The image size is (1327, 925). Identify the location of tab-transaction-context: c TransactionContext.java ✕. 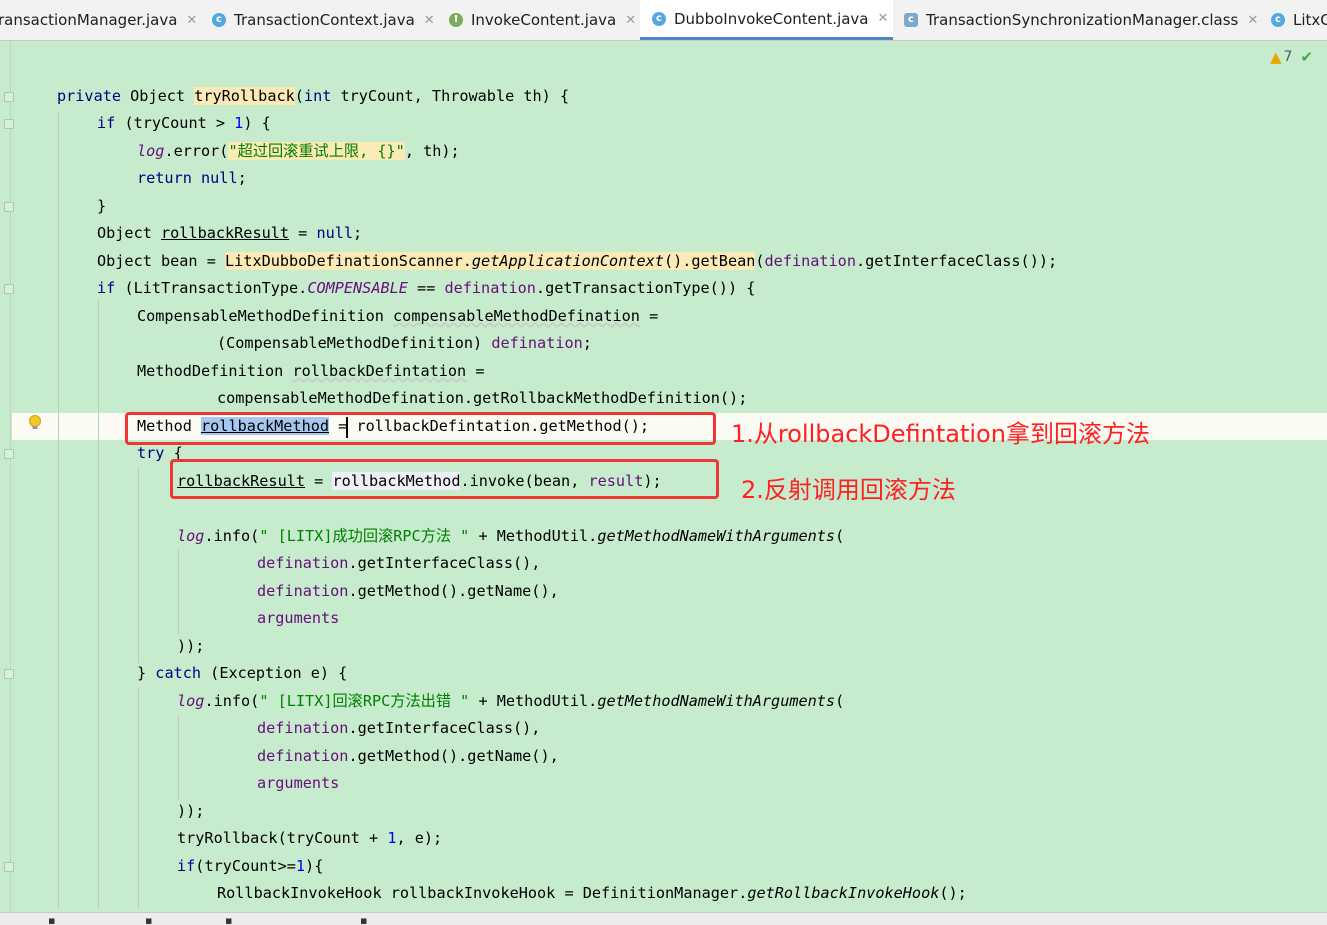
(323, 20).